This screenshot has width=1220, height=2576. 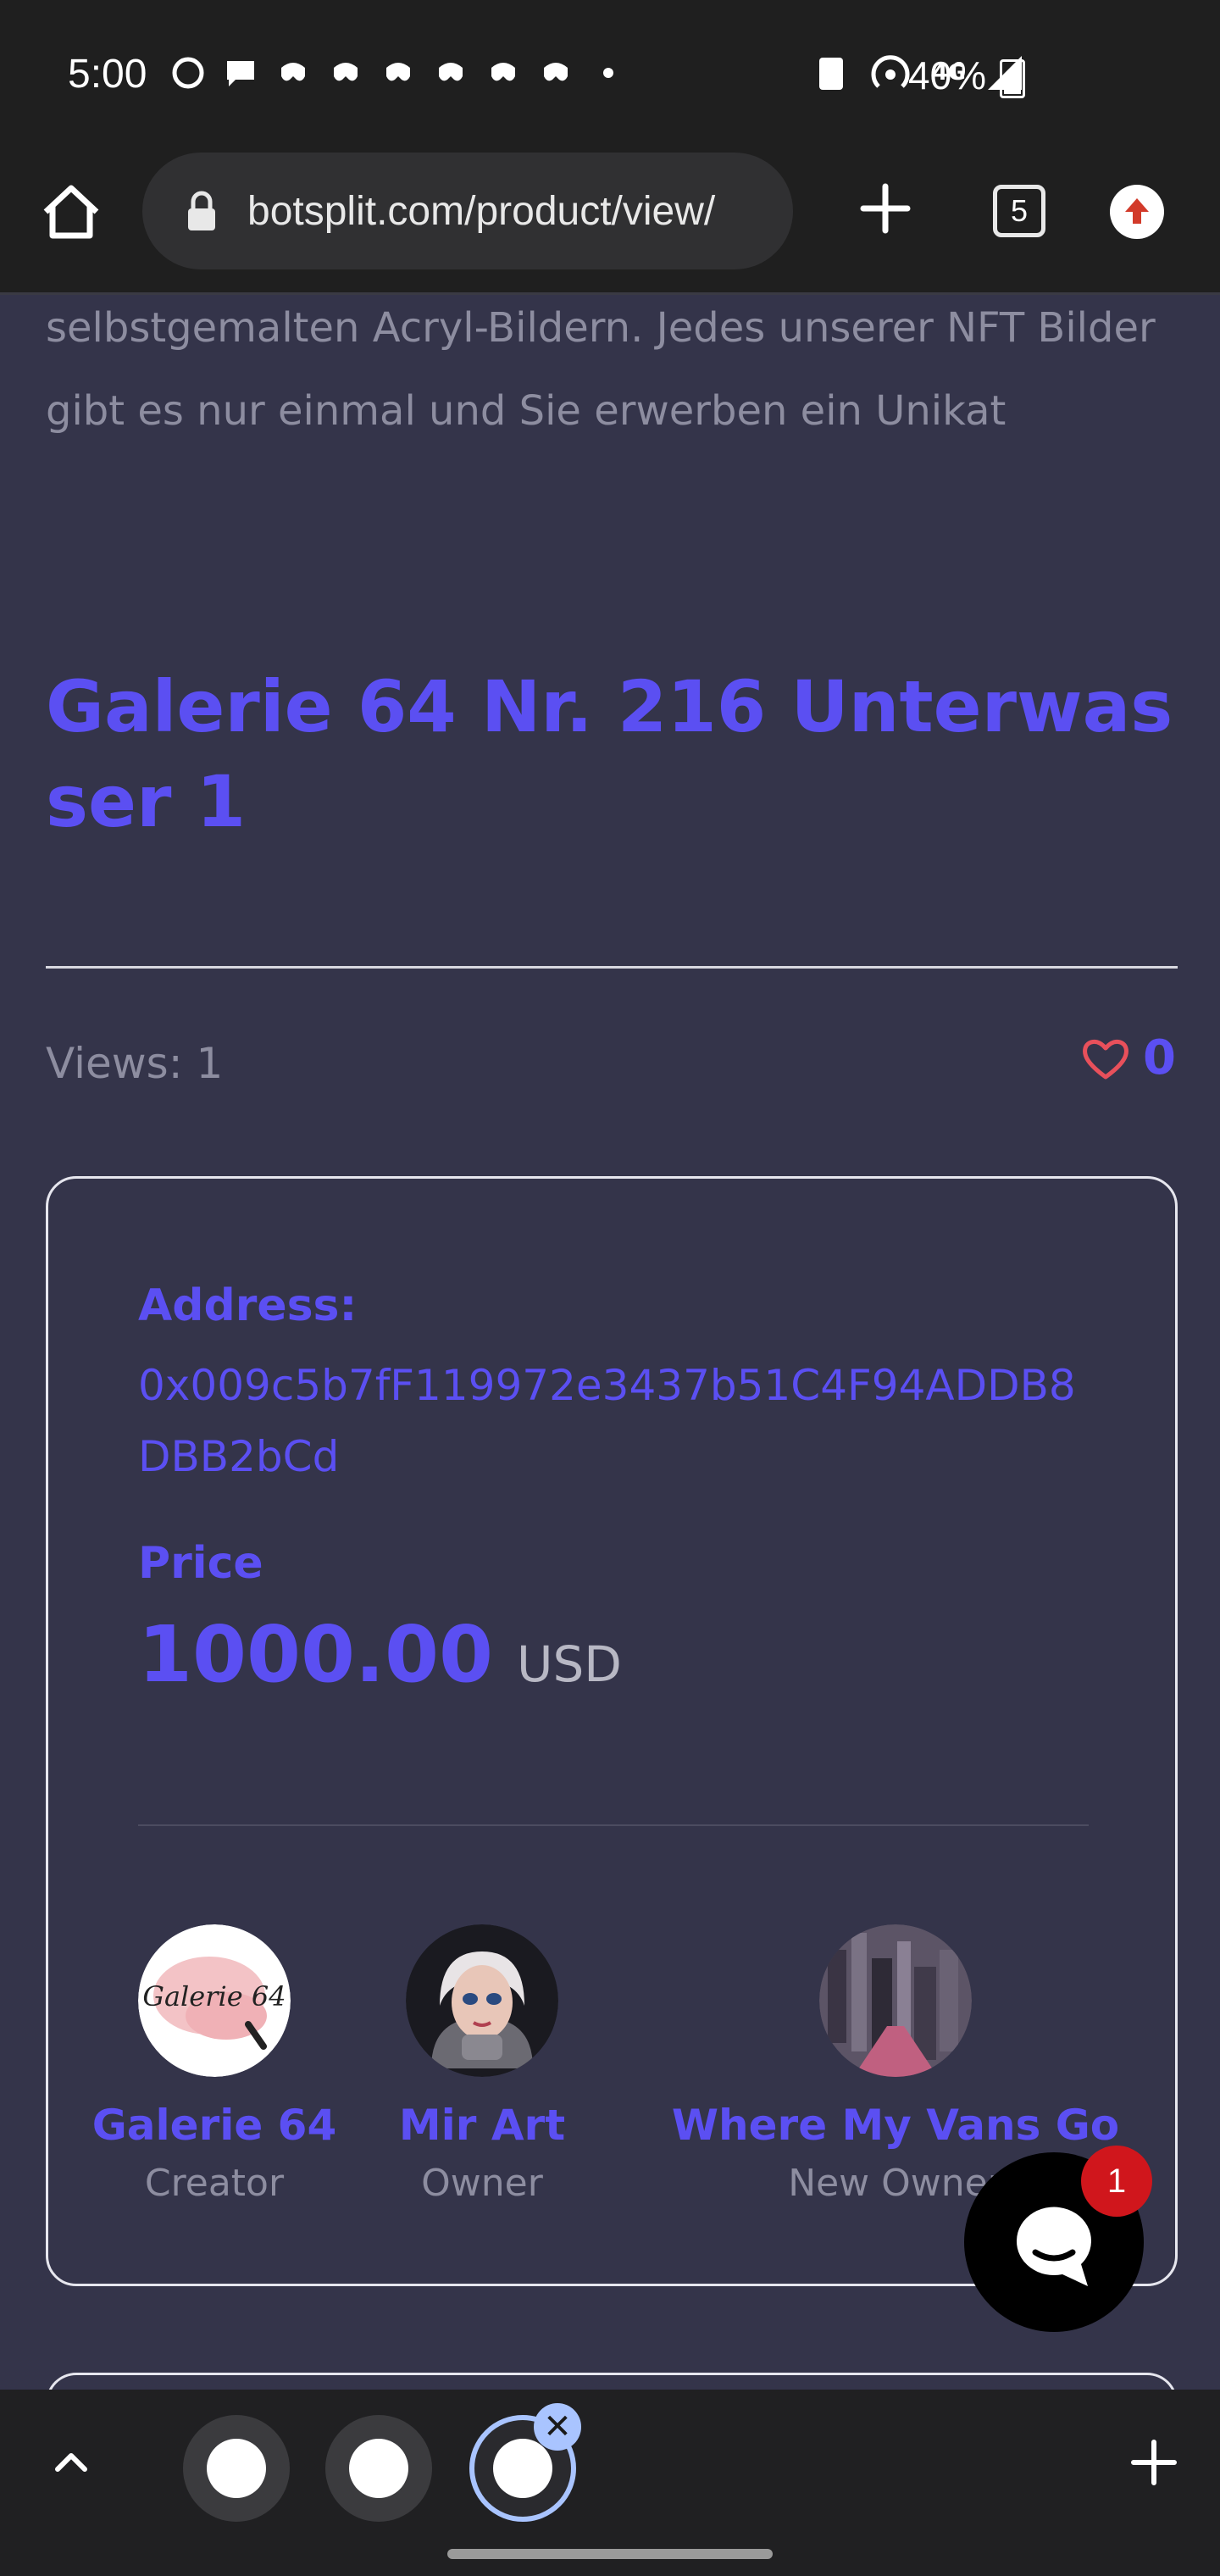 What do you see at coordinates (316, 1654) in the screenshot?
I see `price-value: 1000.00` at bounding box center [316, 1654].